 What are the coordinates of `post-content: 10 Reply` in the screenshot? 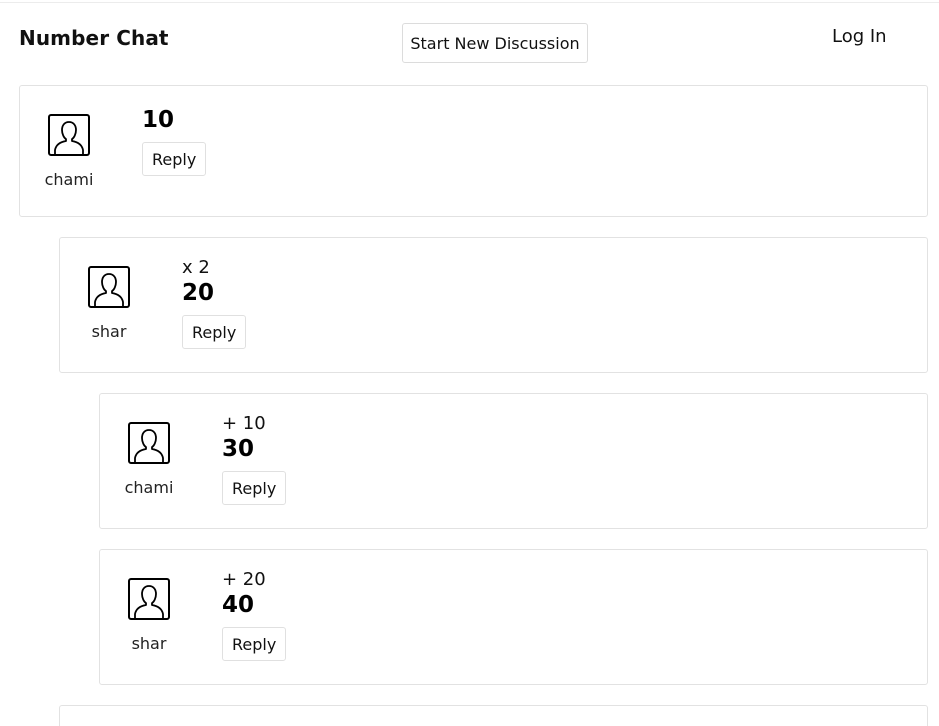 It's located at (174, 141).